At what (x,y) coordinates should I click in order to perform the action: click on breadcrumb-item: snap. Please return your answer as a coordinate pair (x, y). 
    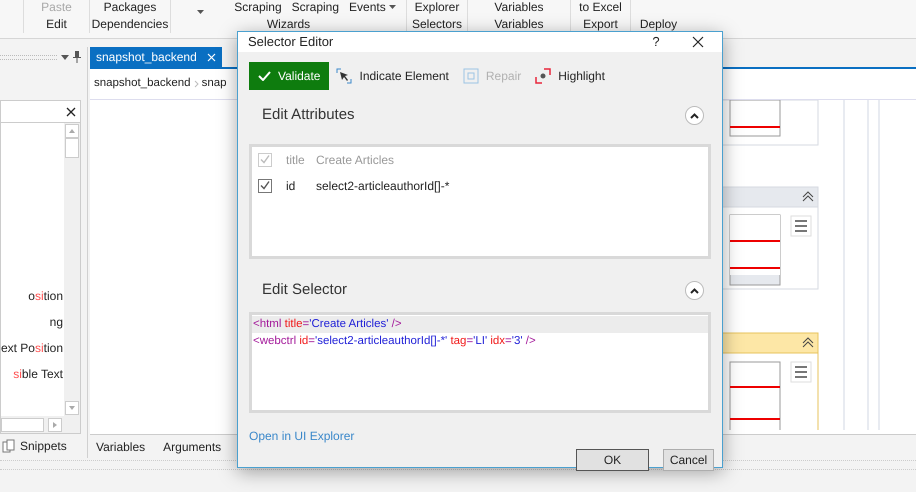
    Looking at the image, I should click on (214, 84).